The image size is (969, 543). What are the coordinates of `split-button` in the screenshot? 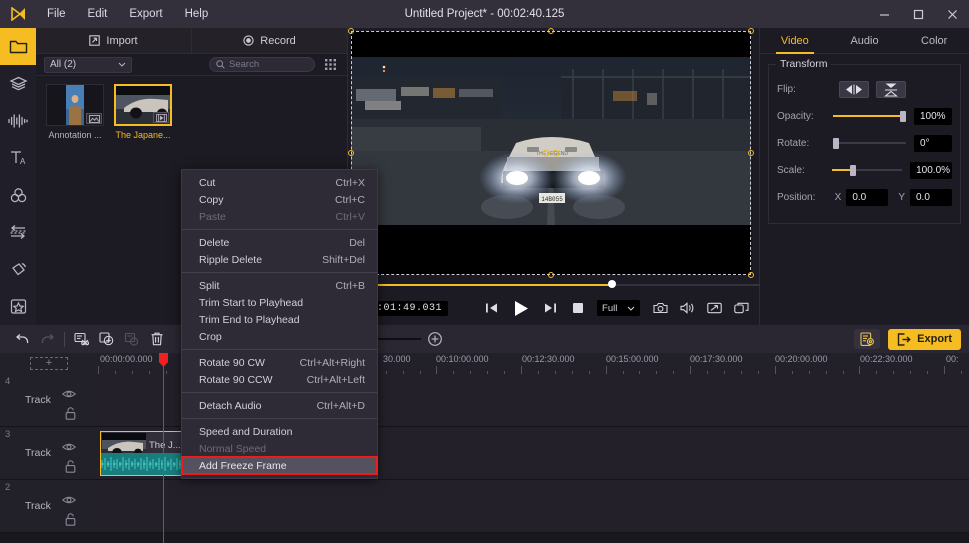 It's located at (81, 339).